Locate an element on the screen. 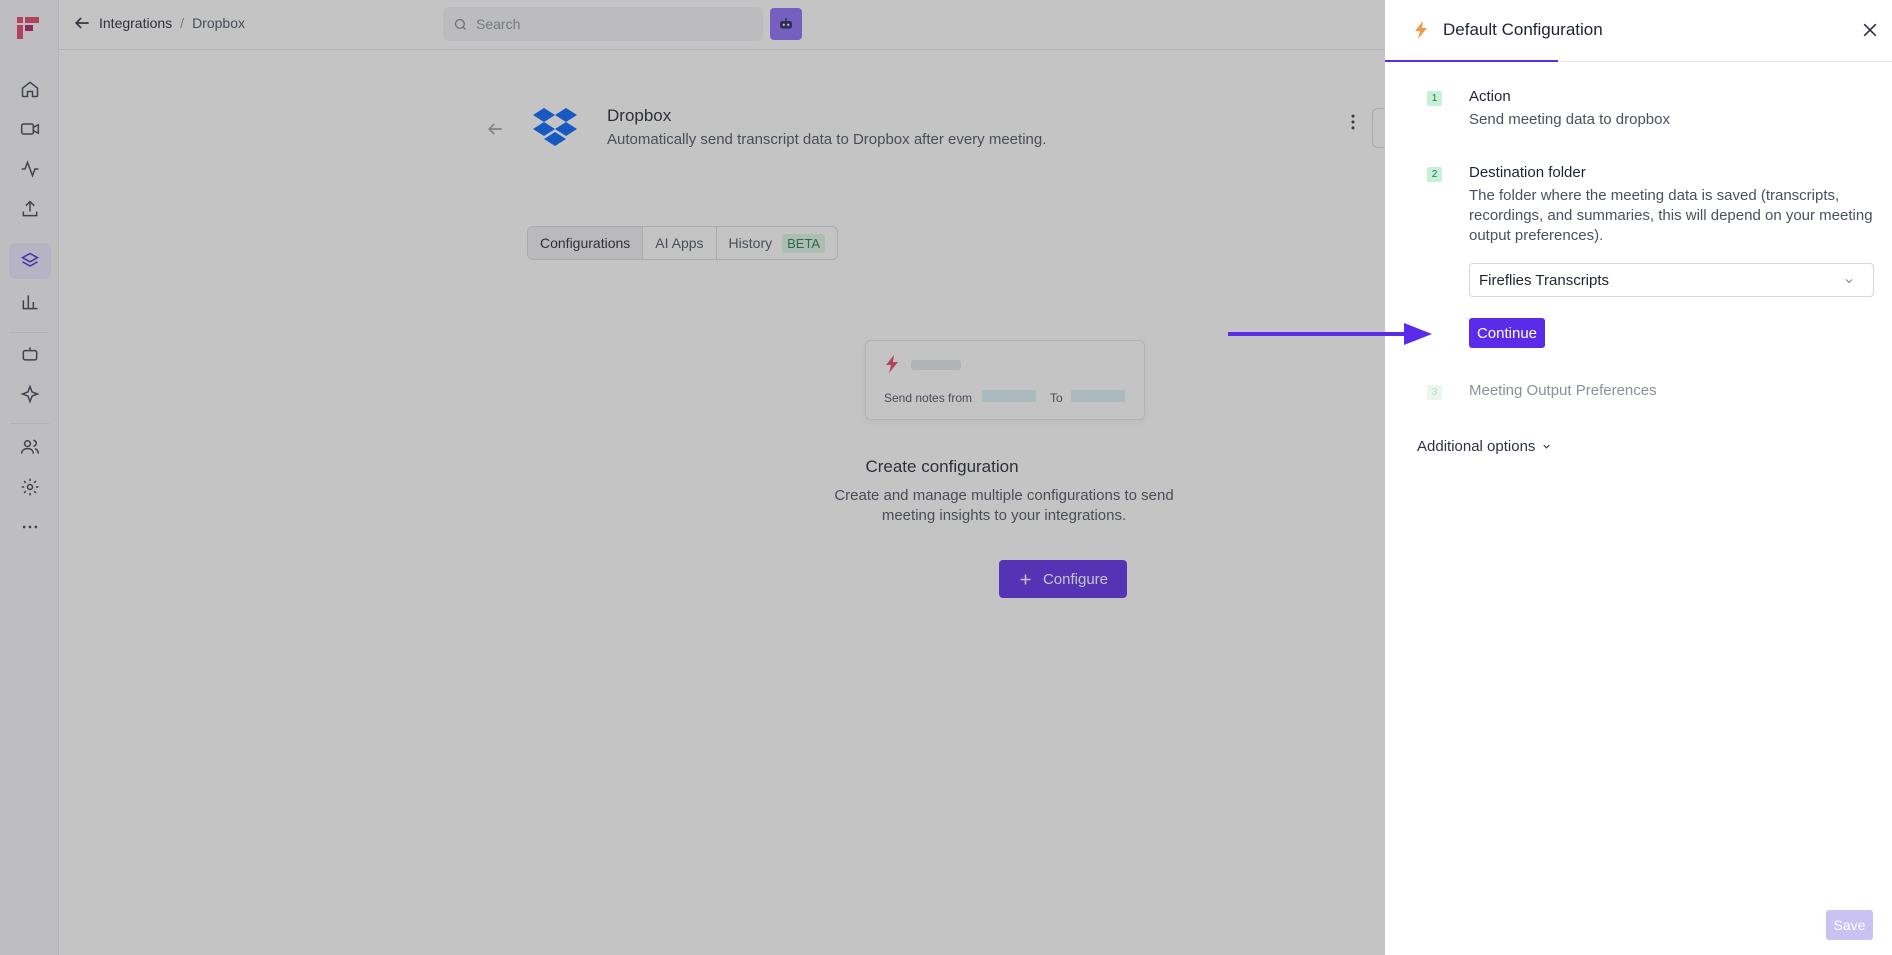 The height and width of the screenshot is (955, 1892). step-1-title: Action is located at coordinates (1490, 96).